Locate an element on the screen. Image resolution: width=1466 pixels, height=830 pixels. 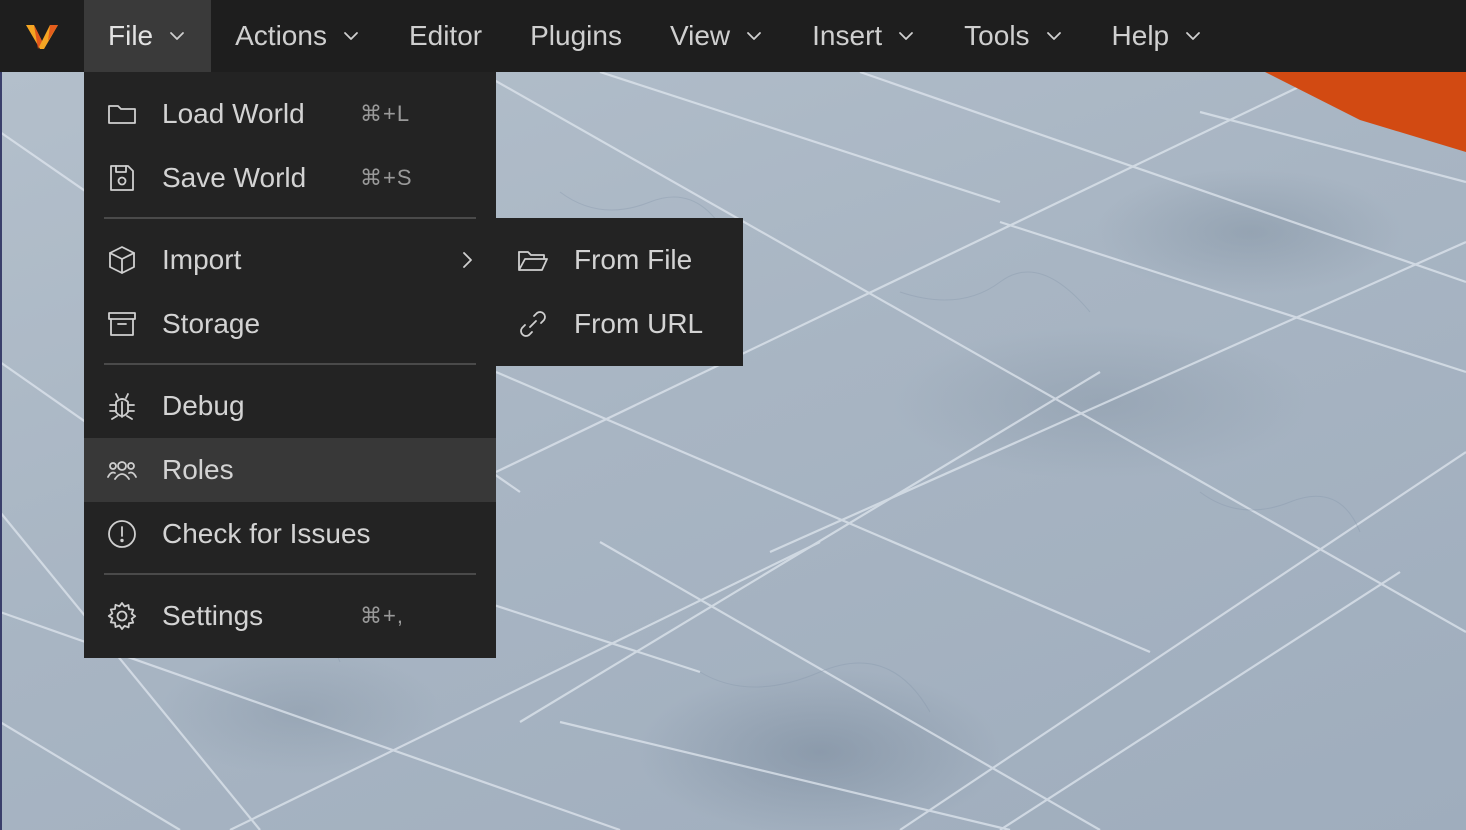
gear-icon is located at coordinates (122, 616).